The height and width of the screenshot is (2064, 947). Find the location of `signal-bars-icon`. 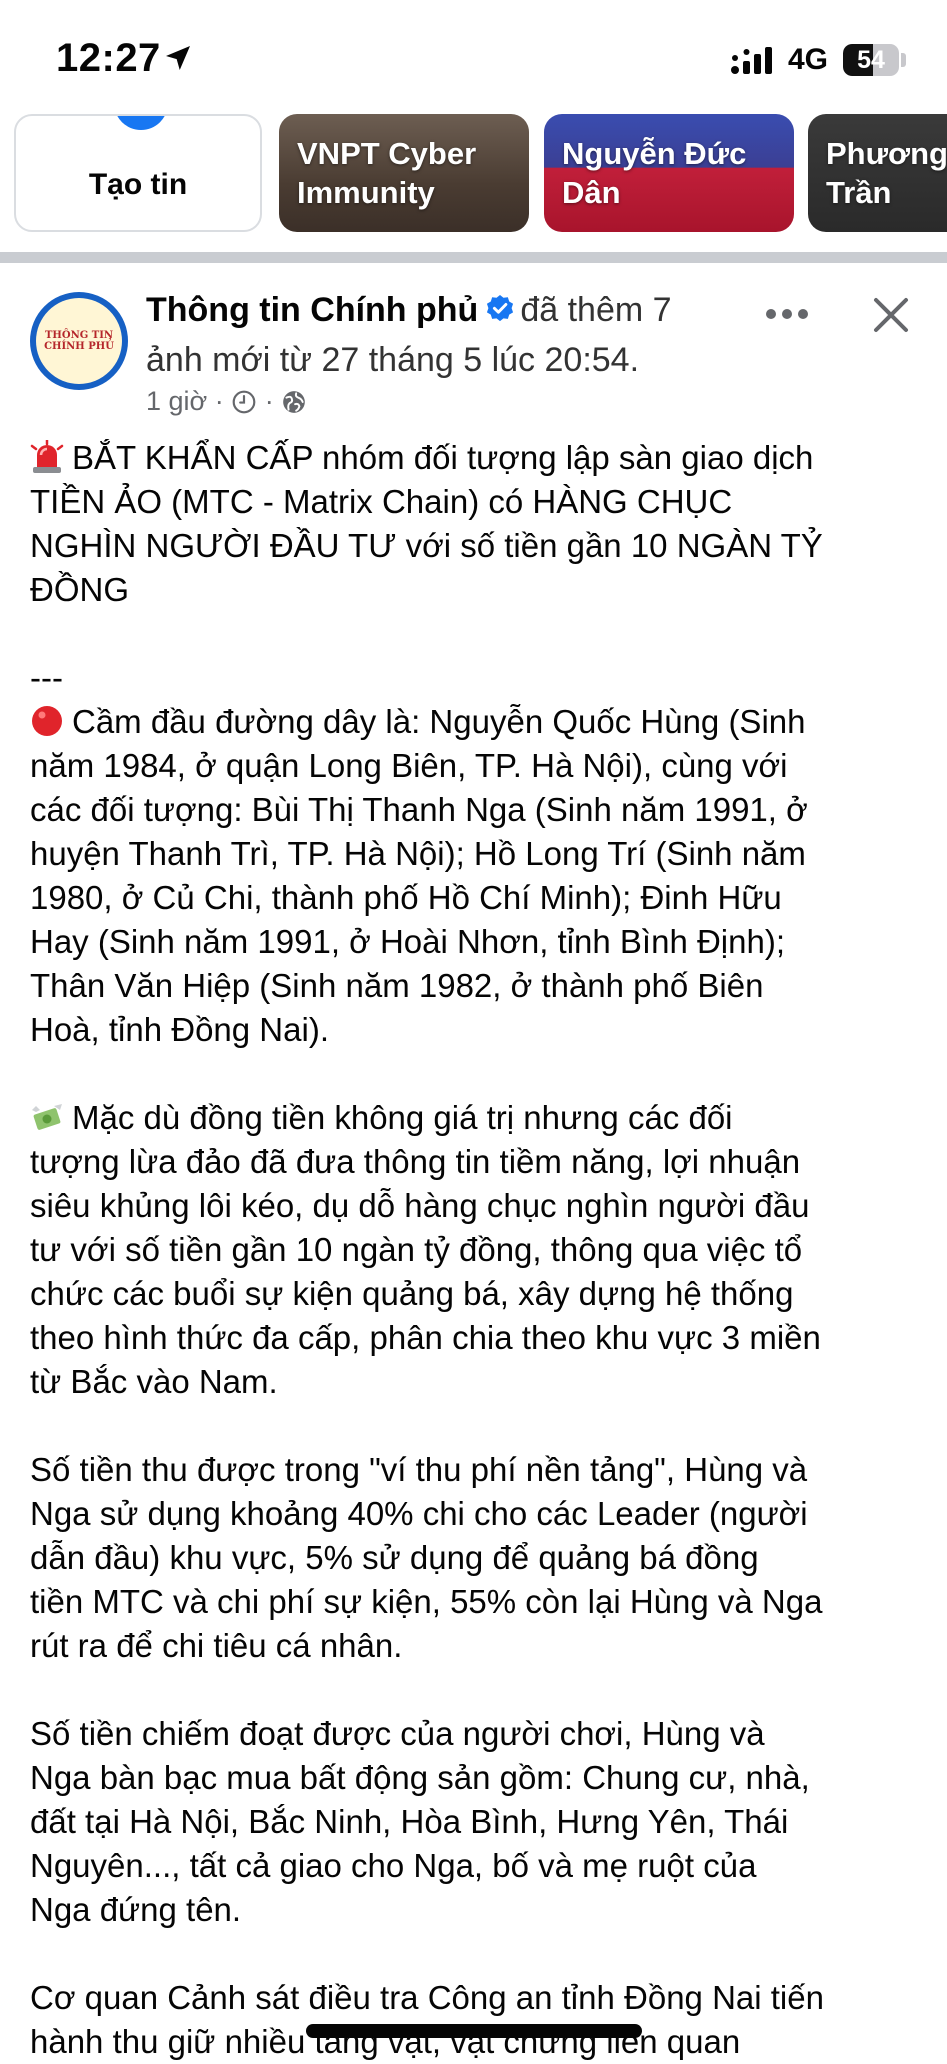

signal-bars-icon is located at coordinates (751, 60).